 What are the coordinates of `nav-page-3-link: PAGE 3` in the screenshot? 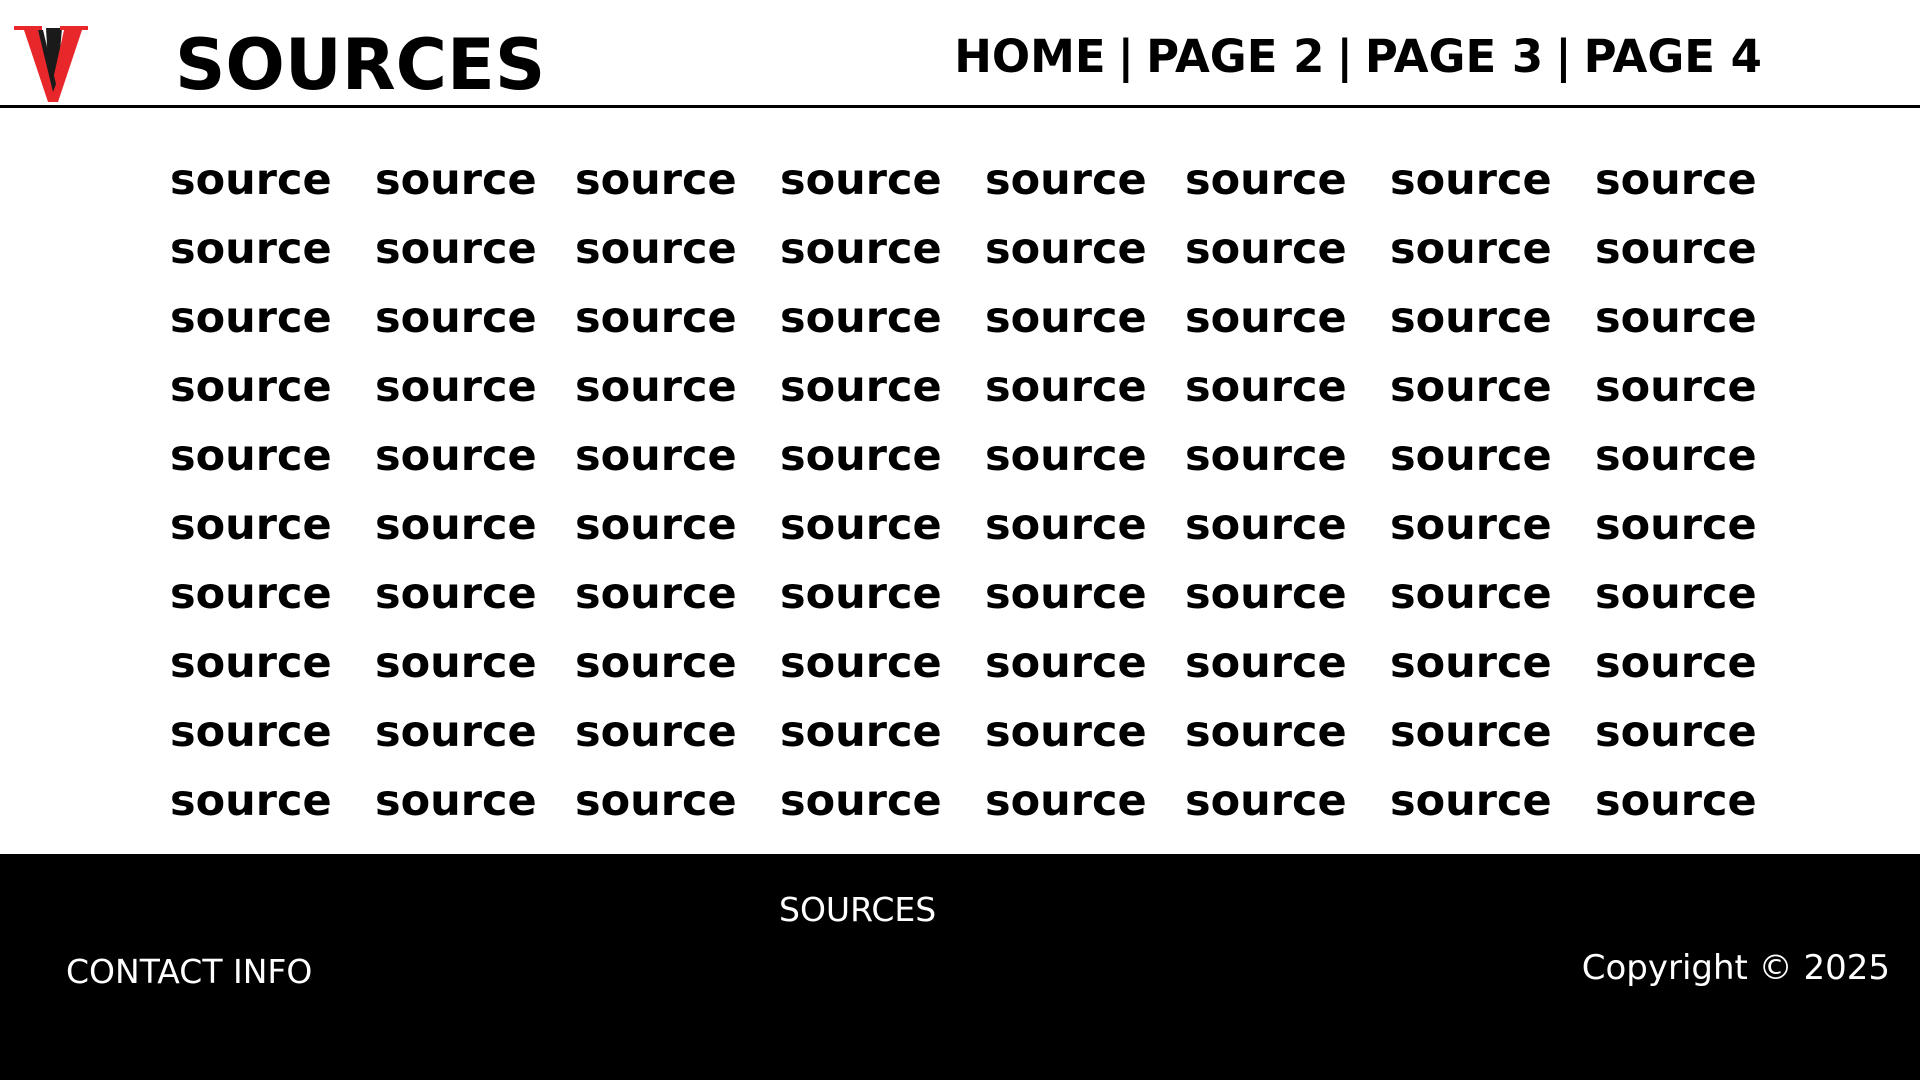 It's located at (1454, 57).